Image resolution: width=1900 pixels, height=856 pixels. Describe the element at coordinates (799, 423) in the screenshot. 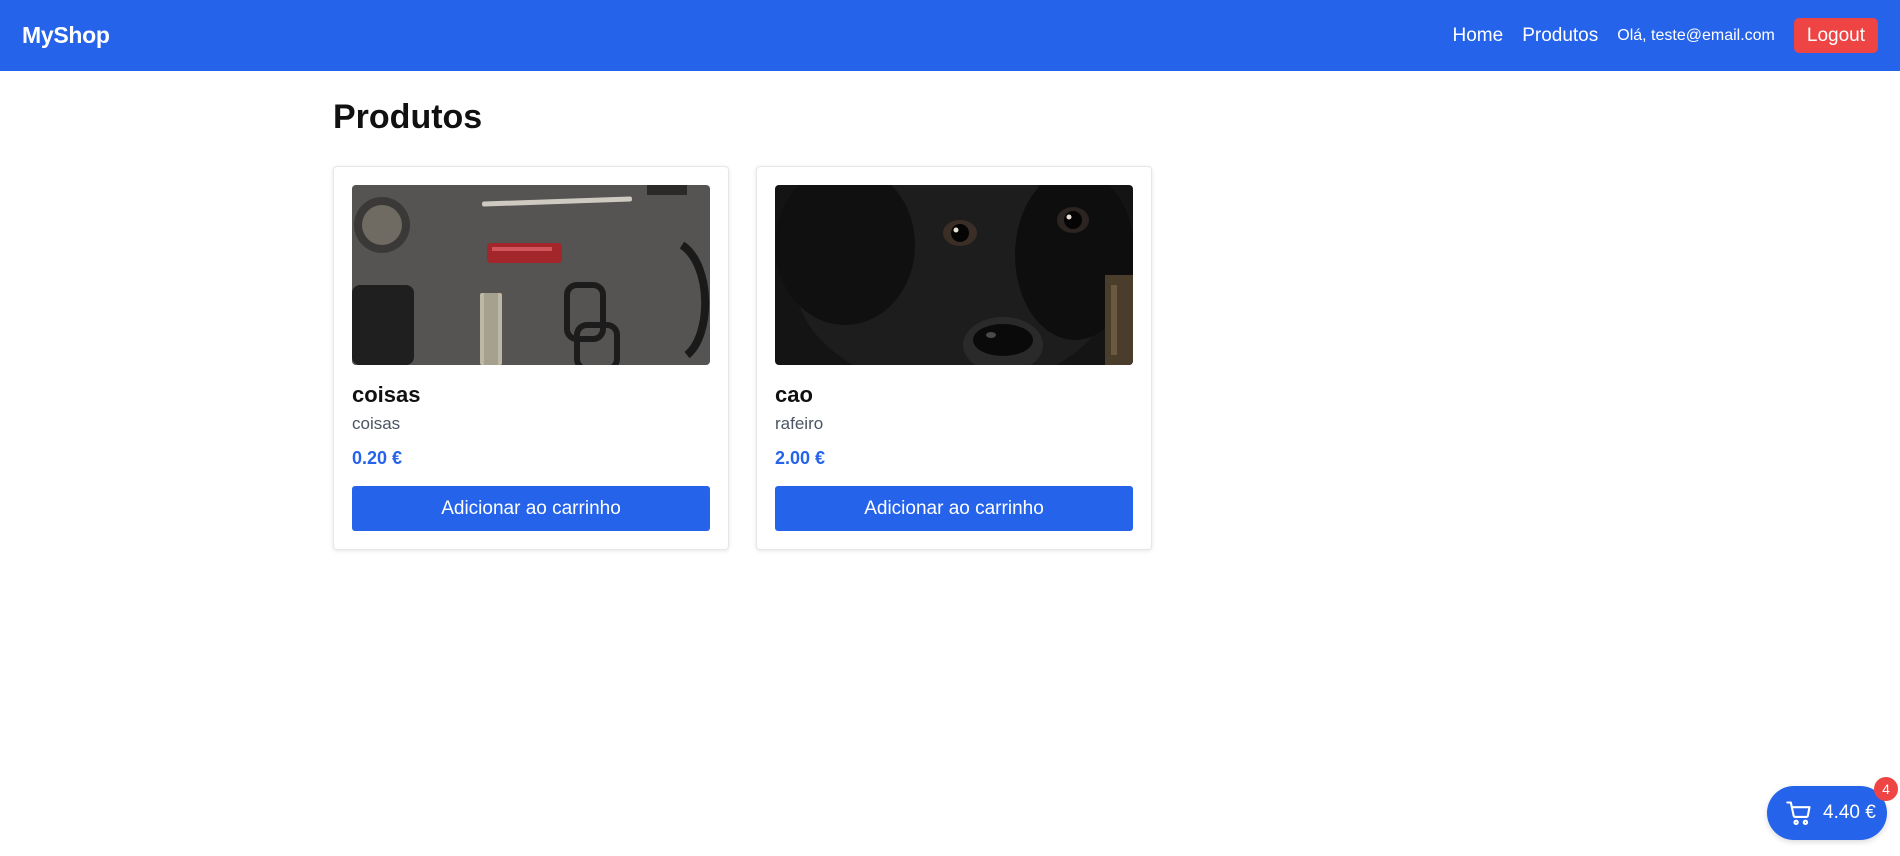

I see `product-description: rafeiro` at that location.